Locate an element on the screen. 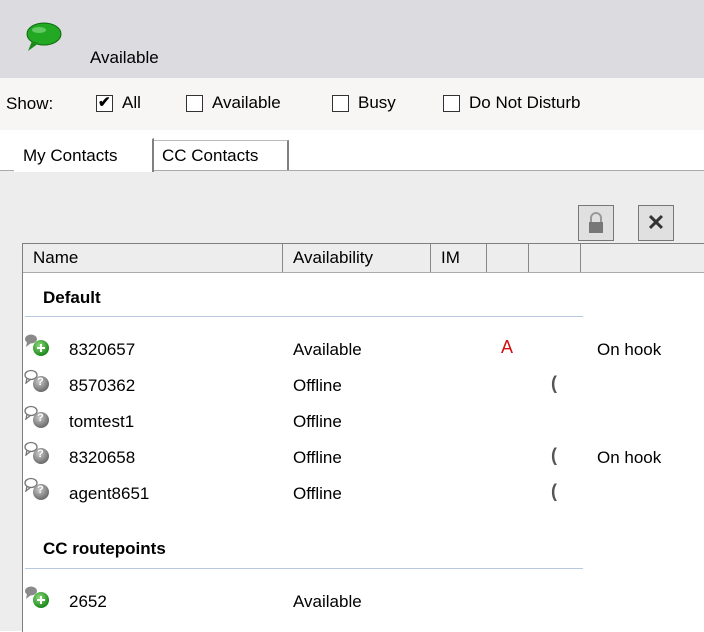  show-label: Show: is located at coordinates (30, 103).